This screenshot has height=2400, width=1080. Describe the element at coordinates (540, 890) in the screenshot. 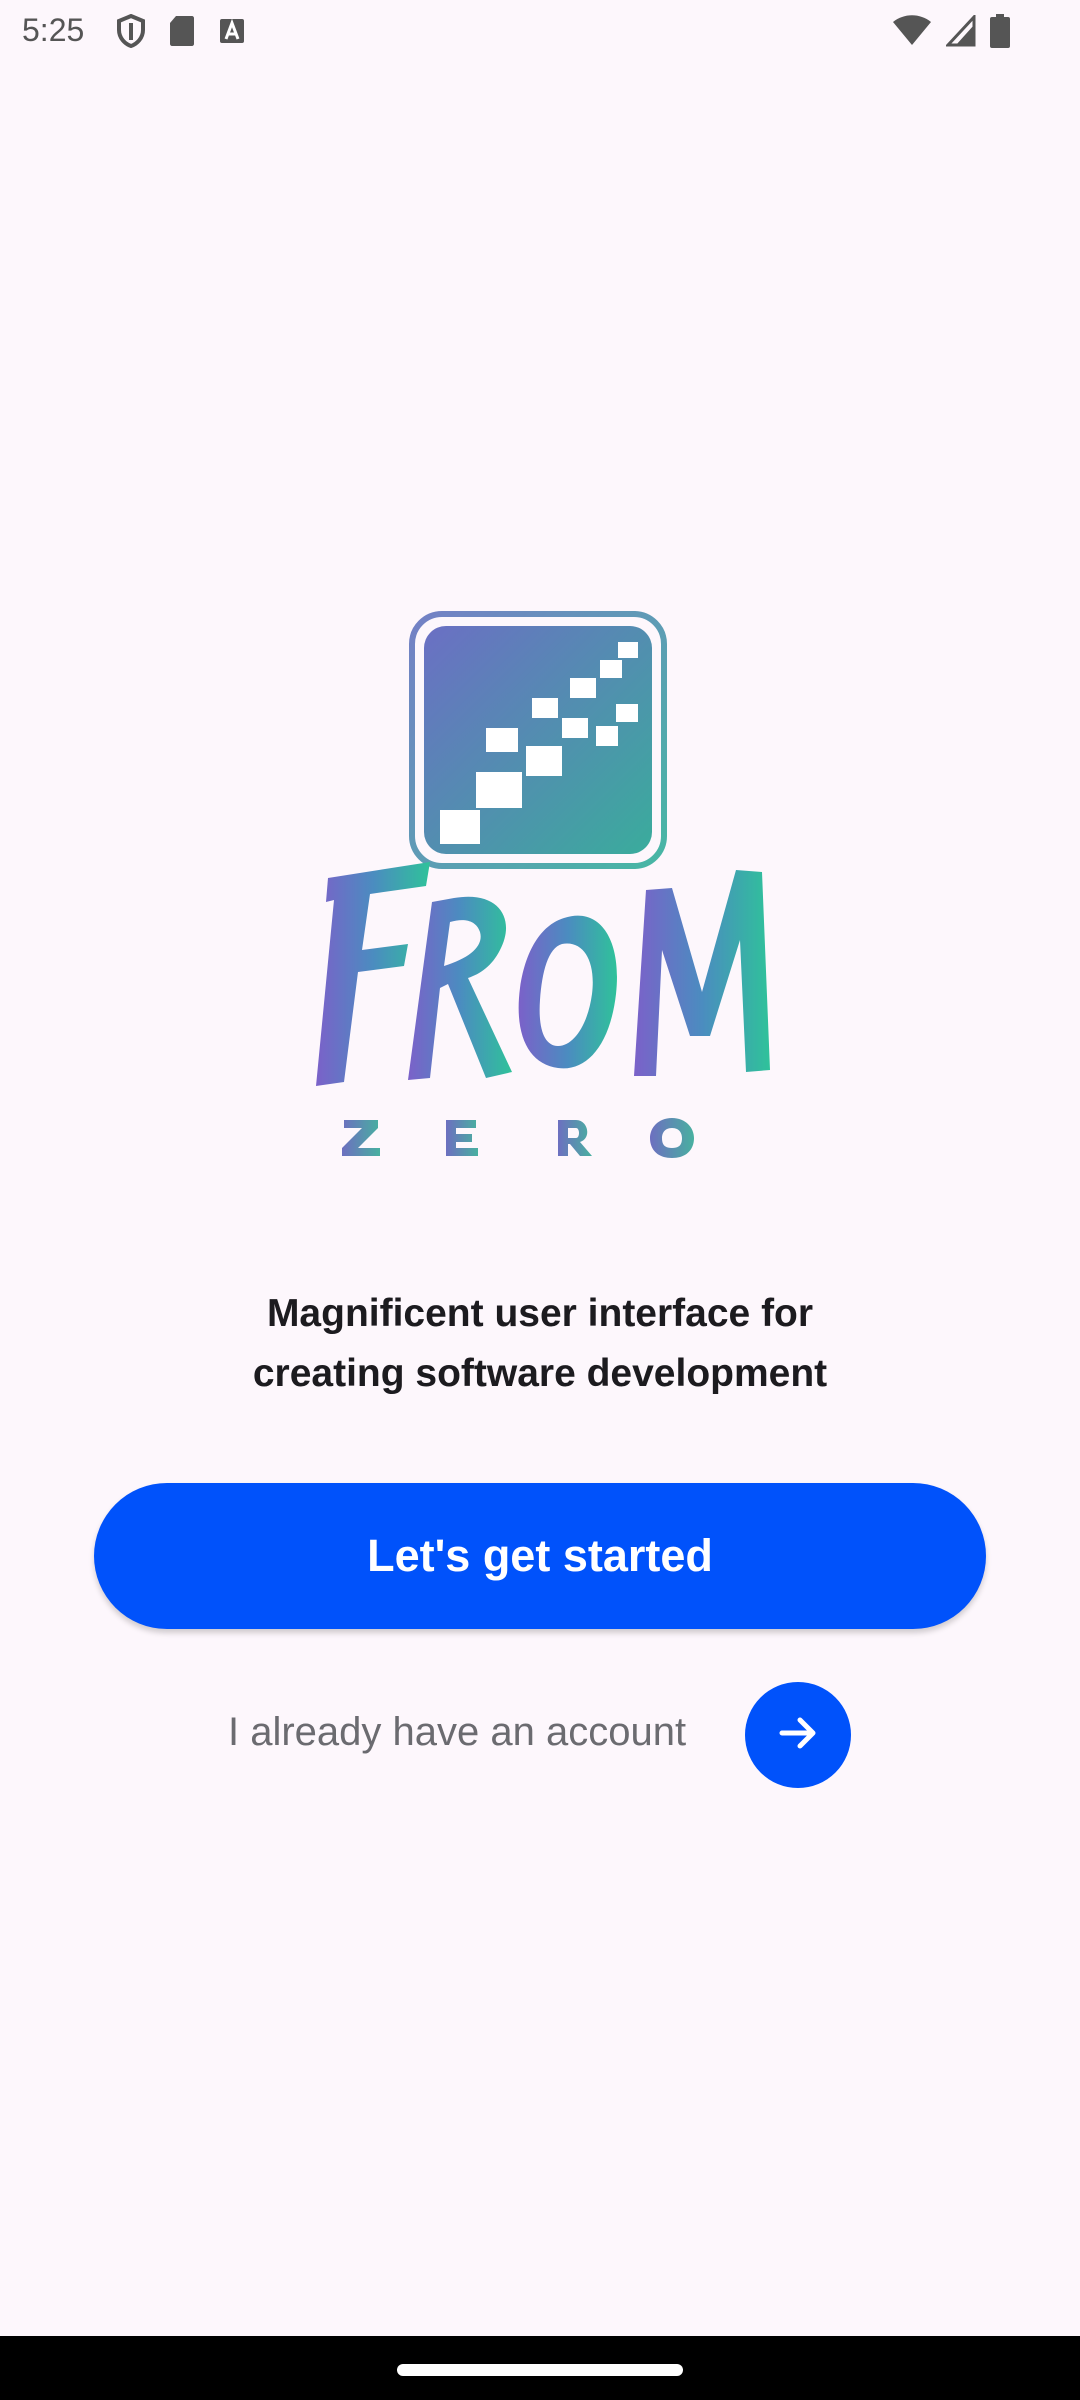

I see `from-zero-logo` at that location.